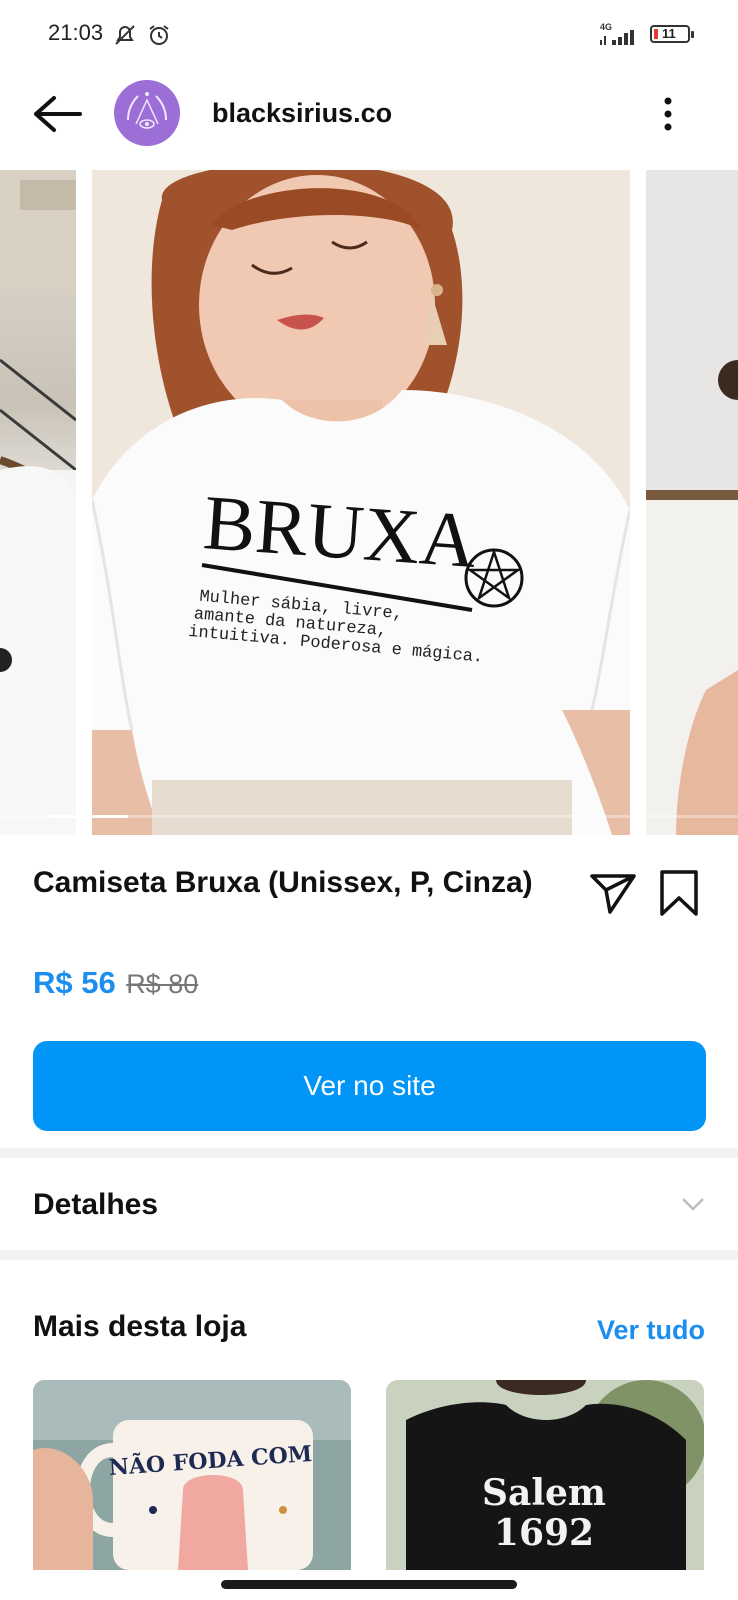  What do you see at coordinates (668, 114) in the screenshot?
I see `more-vertical-icon` at bounding box center [668, 114].